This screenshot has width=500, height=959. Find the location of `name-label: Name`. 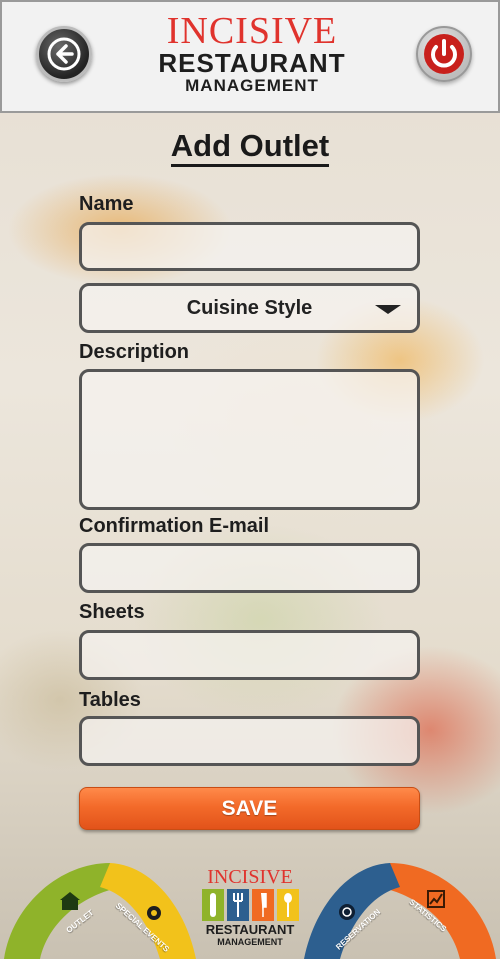

name-label: Name is located at coordinates (106, 204).